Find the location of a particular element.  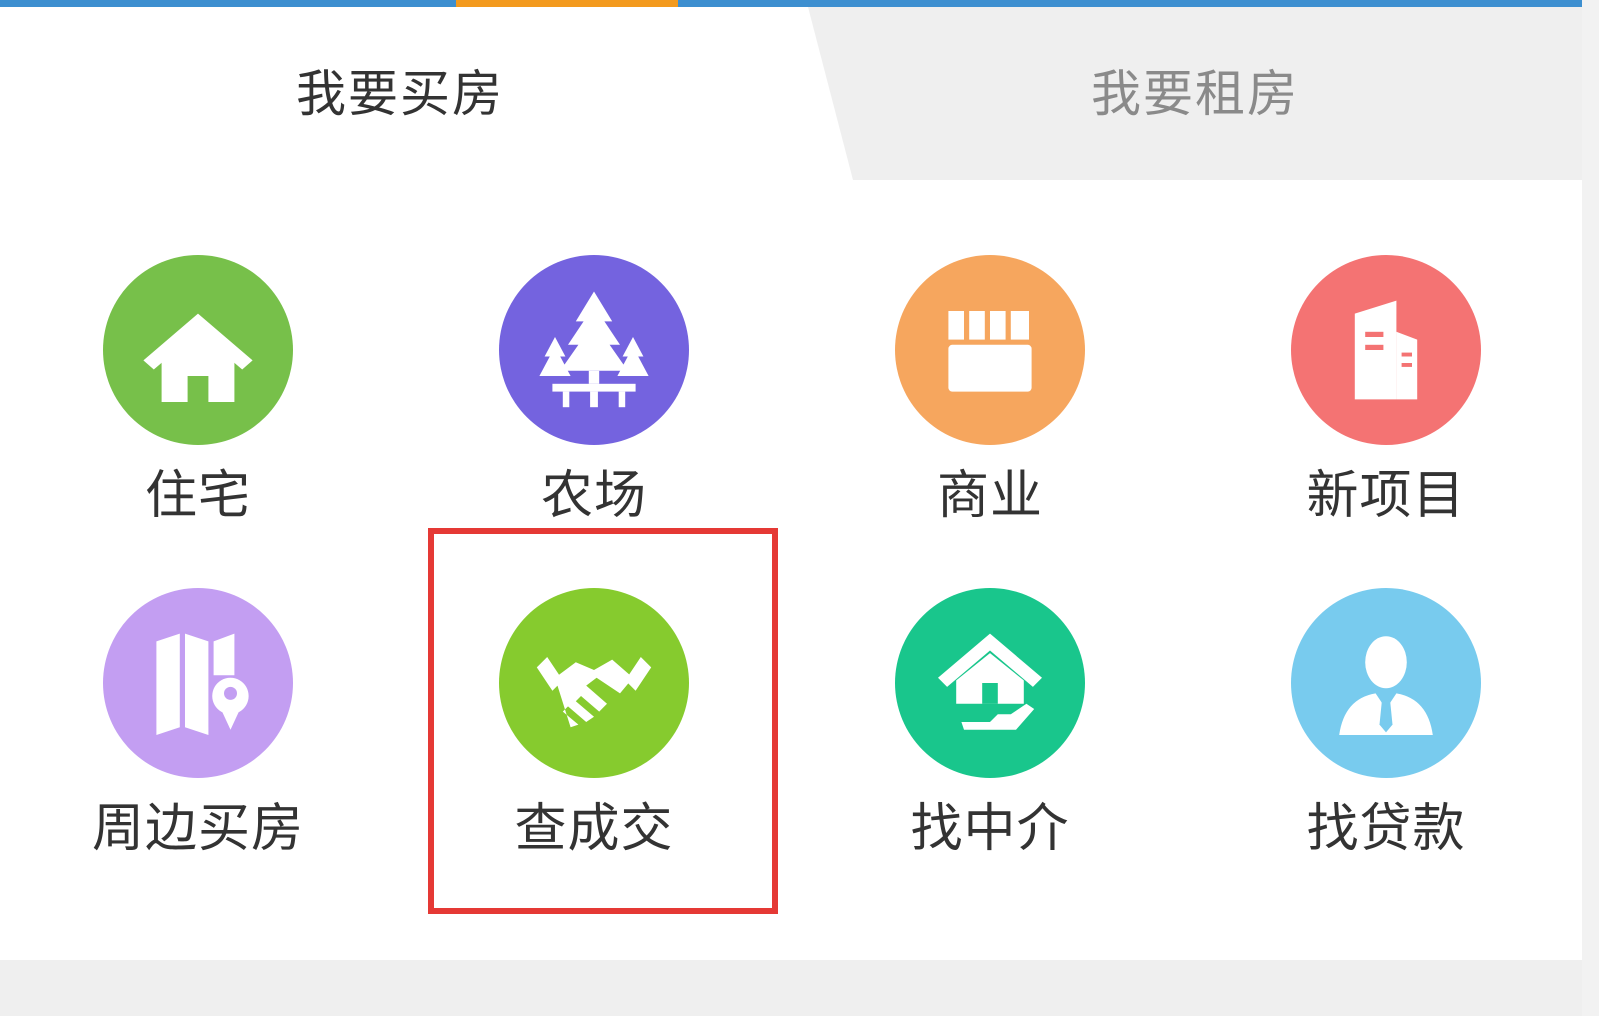

category-find-loan: 找贷款 is located at coordinates (1386, 753).